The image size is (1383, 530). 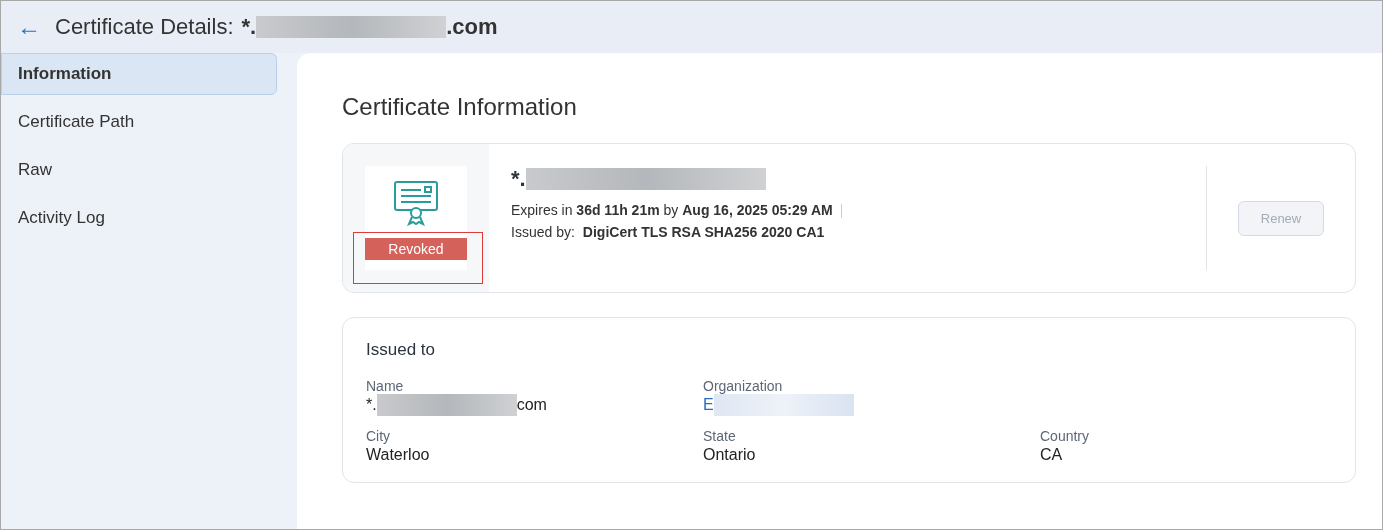 I want to click on field-value: *., so click(x=371, y=405).